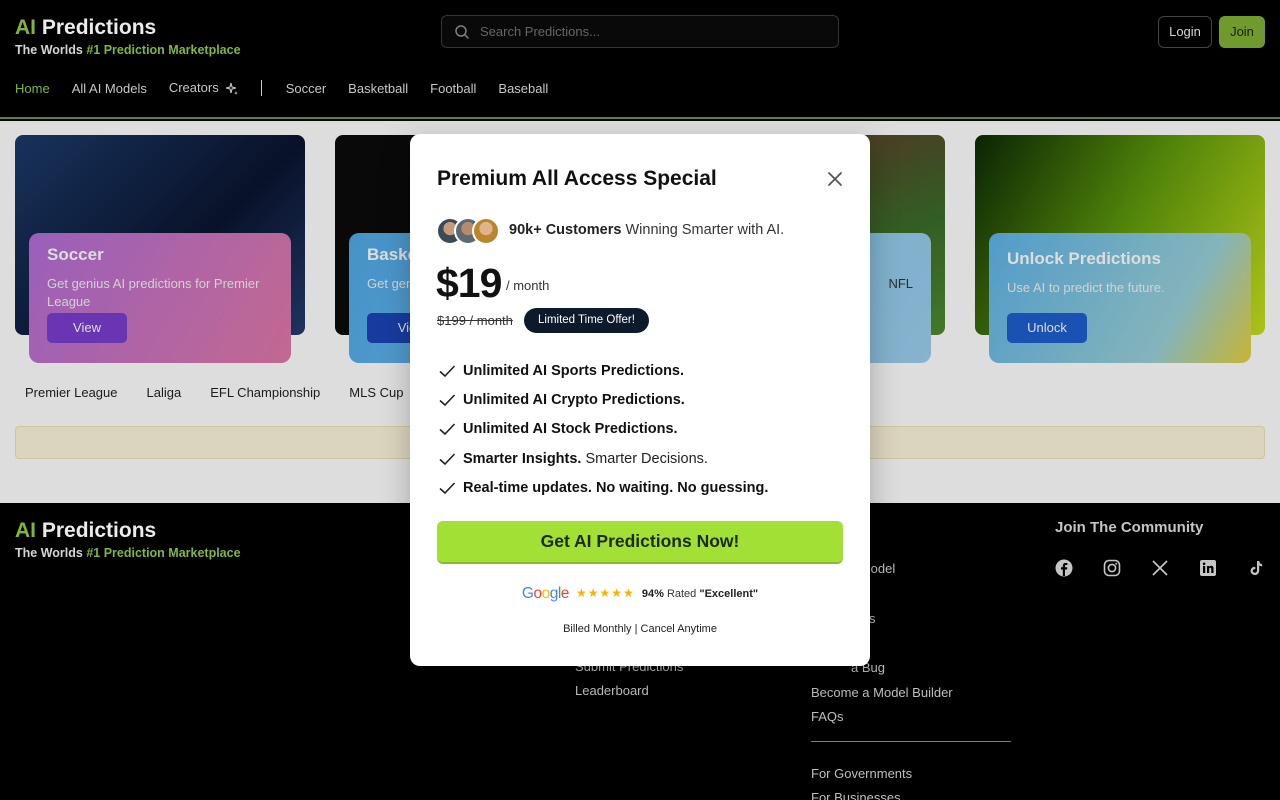  What do you see at coordinates (486, 231) in the screenshot?
I see `avatar` at bounding box center [486, 231].